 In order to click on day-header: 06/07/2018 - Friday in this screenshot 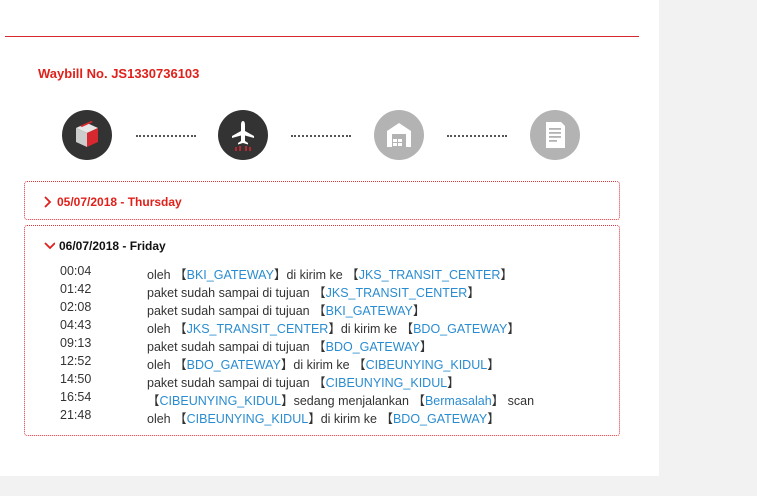, I will do `click(104, 246)`.